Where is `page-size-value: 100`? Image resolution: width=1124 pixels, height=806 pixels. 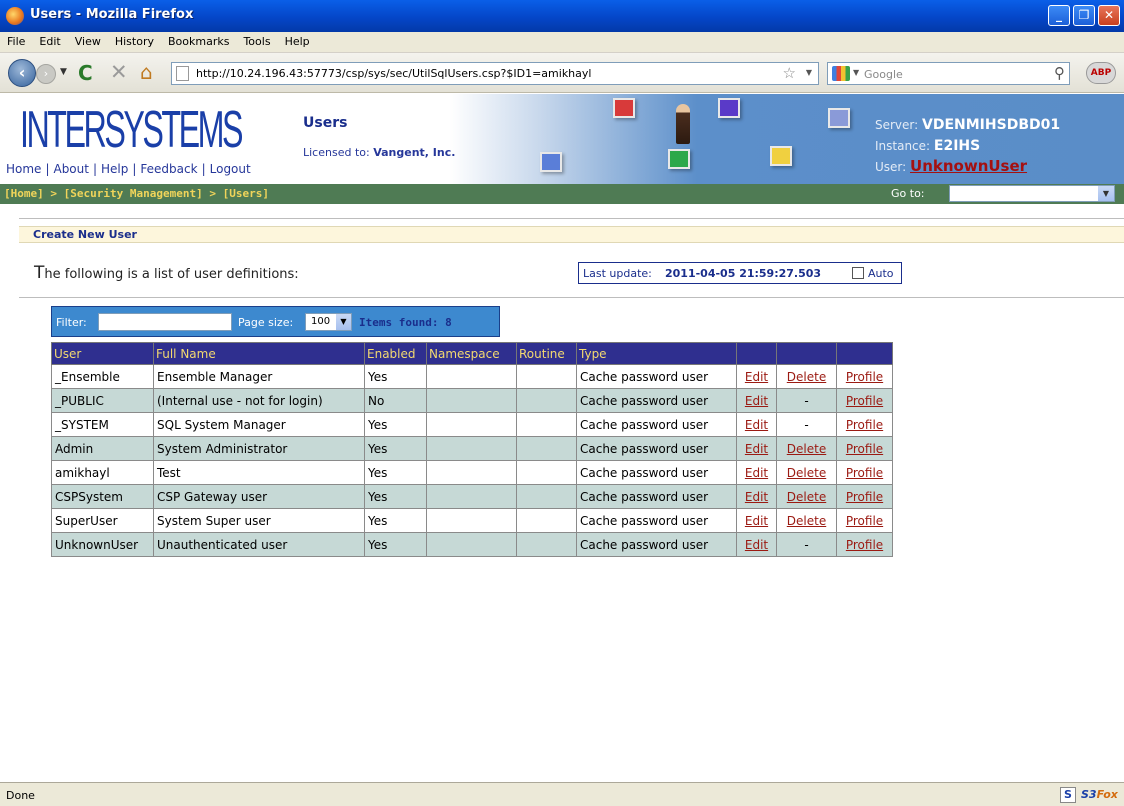 page-size-value: 100 is located at coordinates (320, 321).